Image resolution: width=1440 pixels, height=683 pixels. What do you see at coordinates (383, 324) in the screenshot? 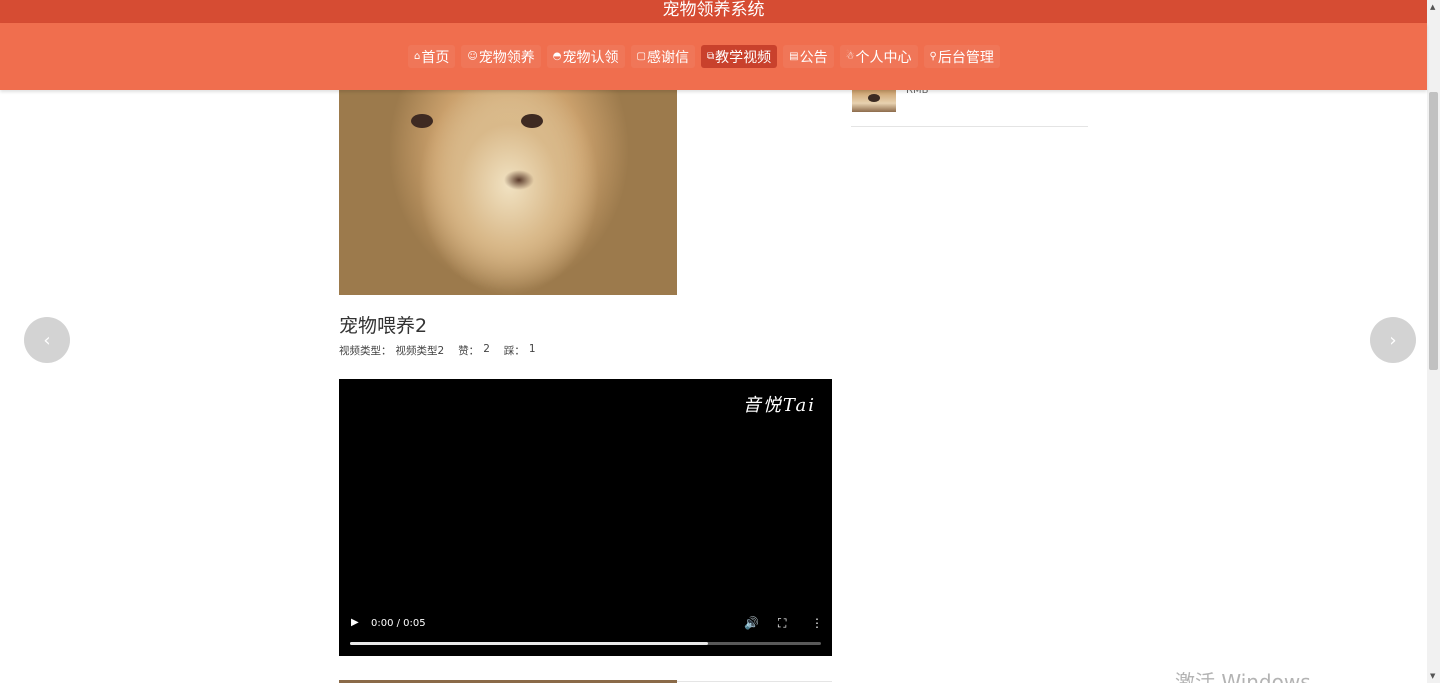
I see `video-title: 宠物喂养2` at bounding box center [383, 324].